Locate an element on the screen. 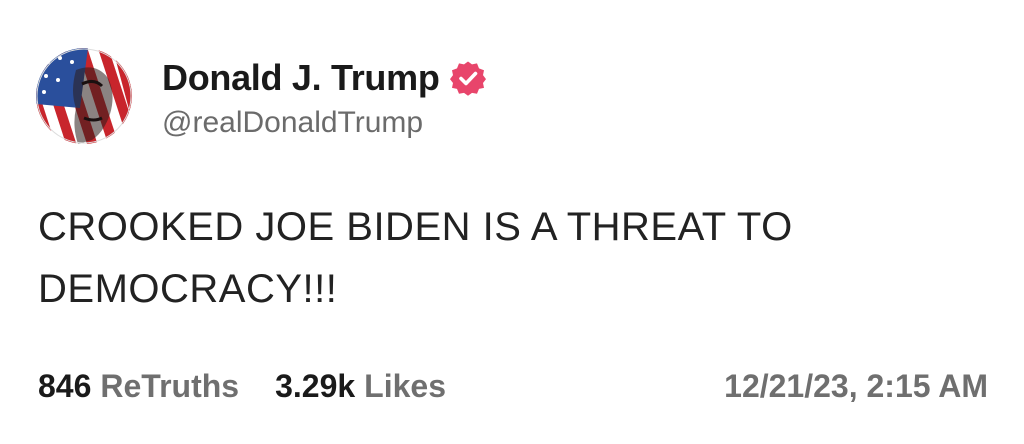 The width and height of the screenshot is (1024, 444). avatar-icon is located at coordinates (84, 96).